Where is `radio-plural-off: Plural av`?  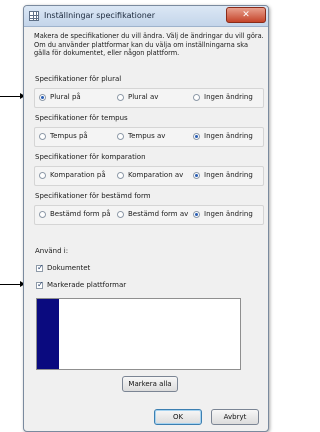 radio-plural-off: Plural av is located at coordinates (137, 97).